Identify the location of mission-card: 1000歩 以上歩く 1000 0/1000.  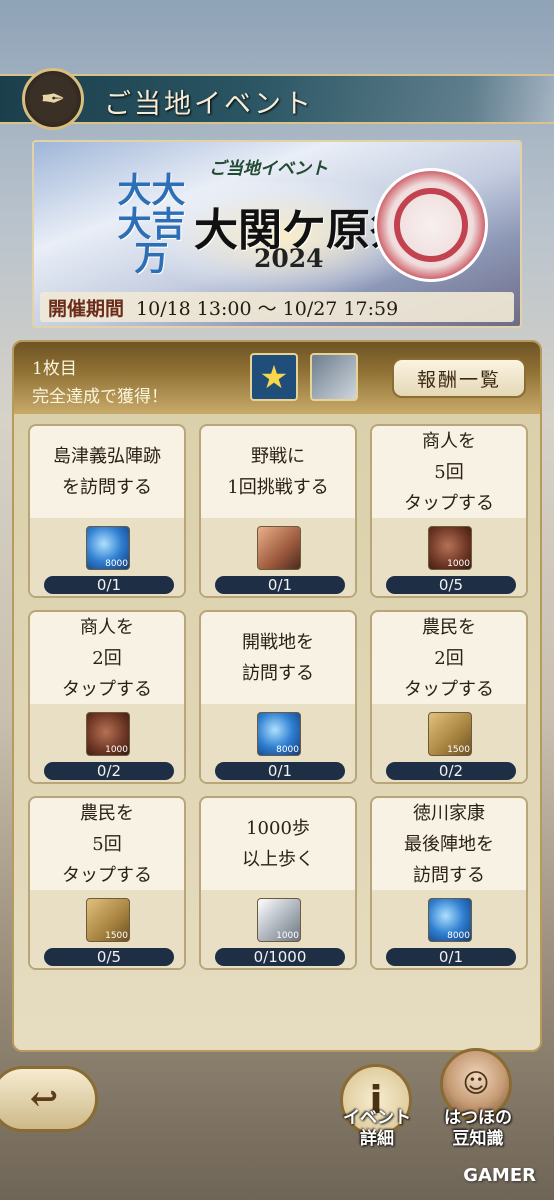
(278, 883).